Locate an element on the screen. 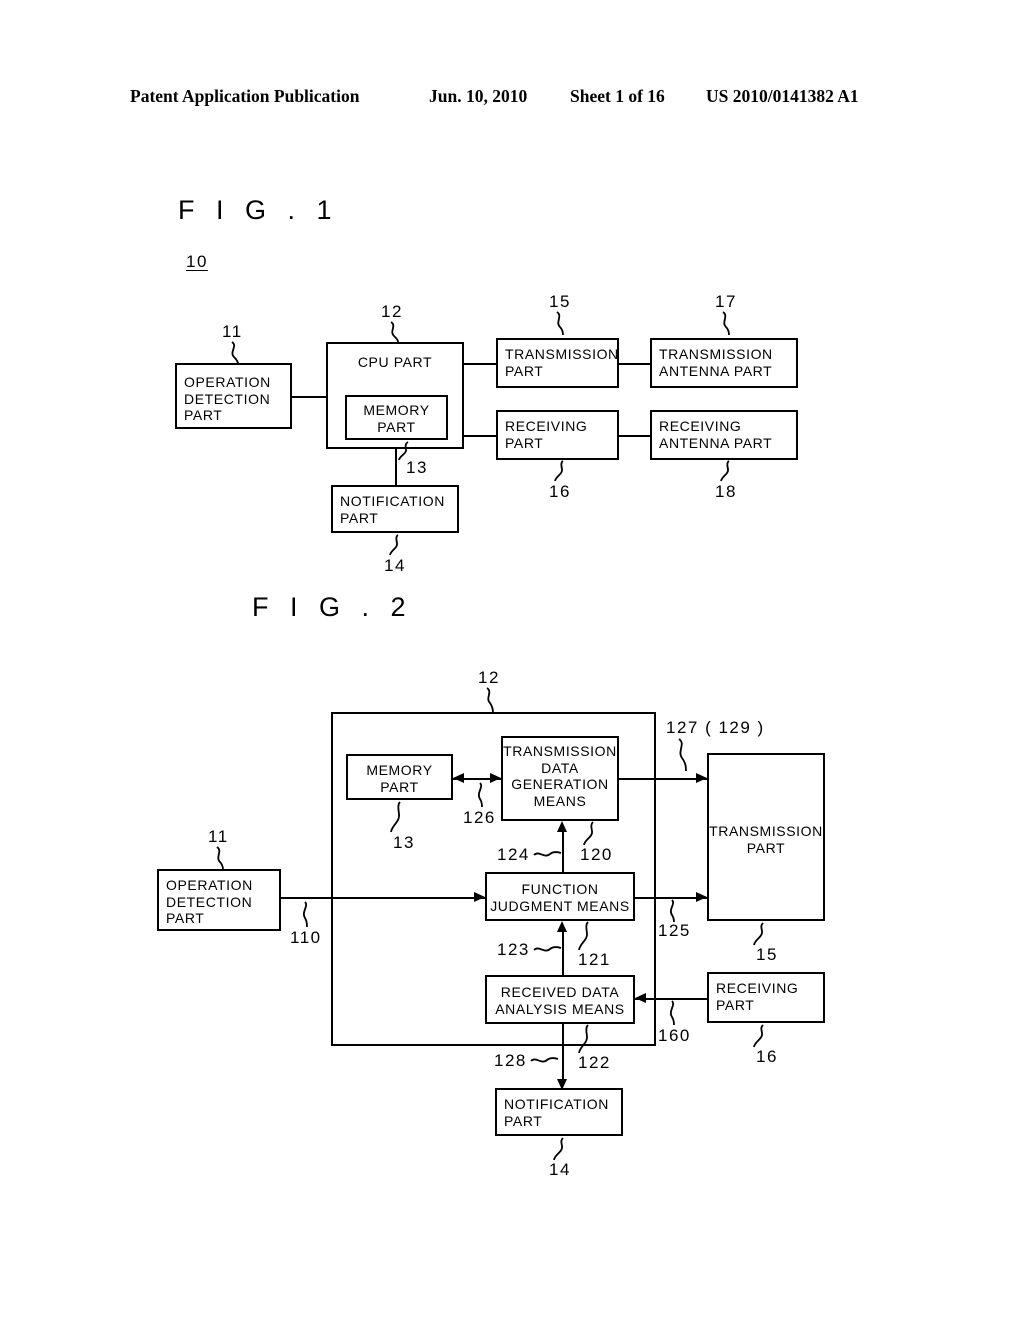  fig1-ref-15: 15 is located at coordinates (560, 301).